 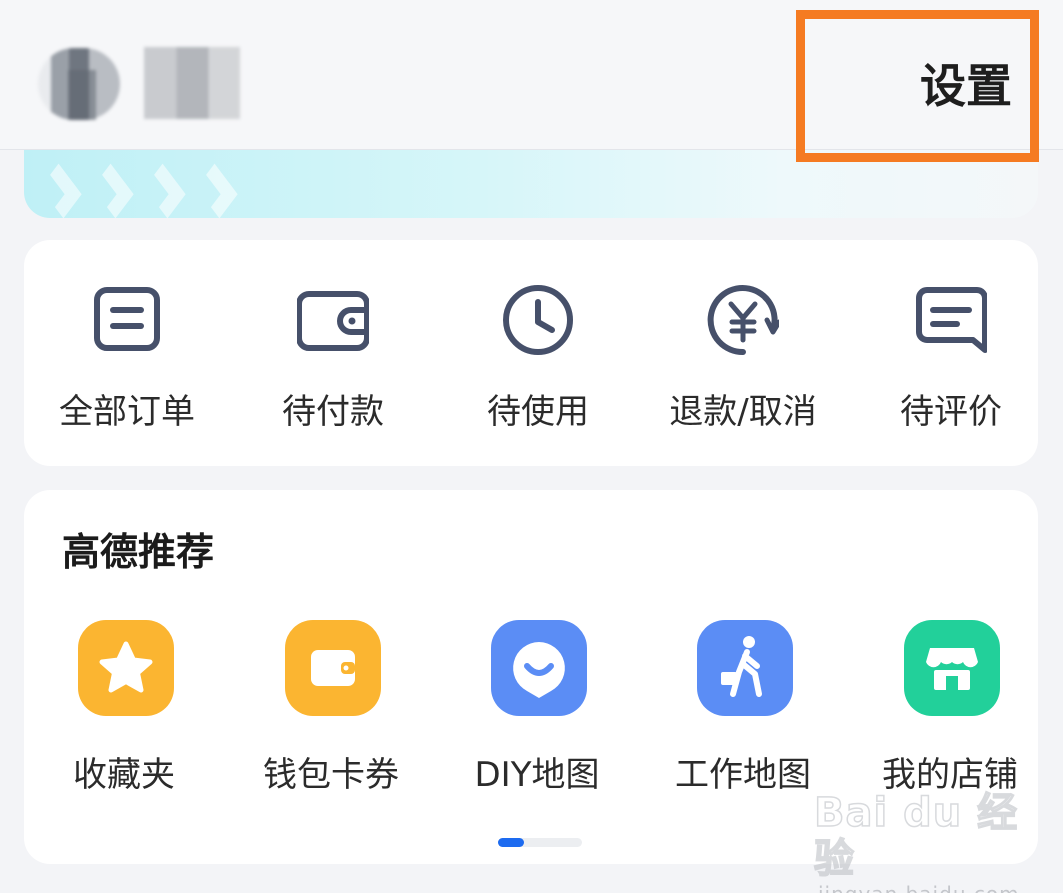 What do you see at coordinates (538, 412) in the screenshot?
I see `order-pending-use-label: 待使用` at bounding box center [538, 412].